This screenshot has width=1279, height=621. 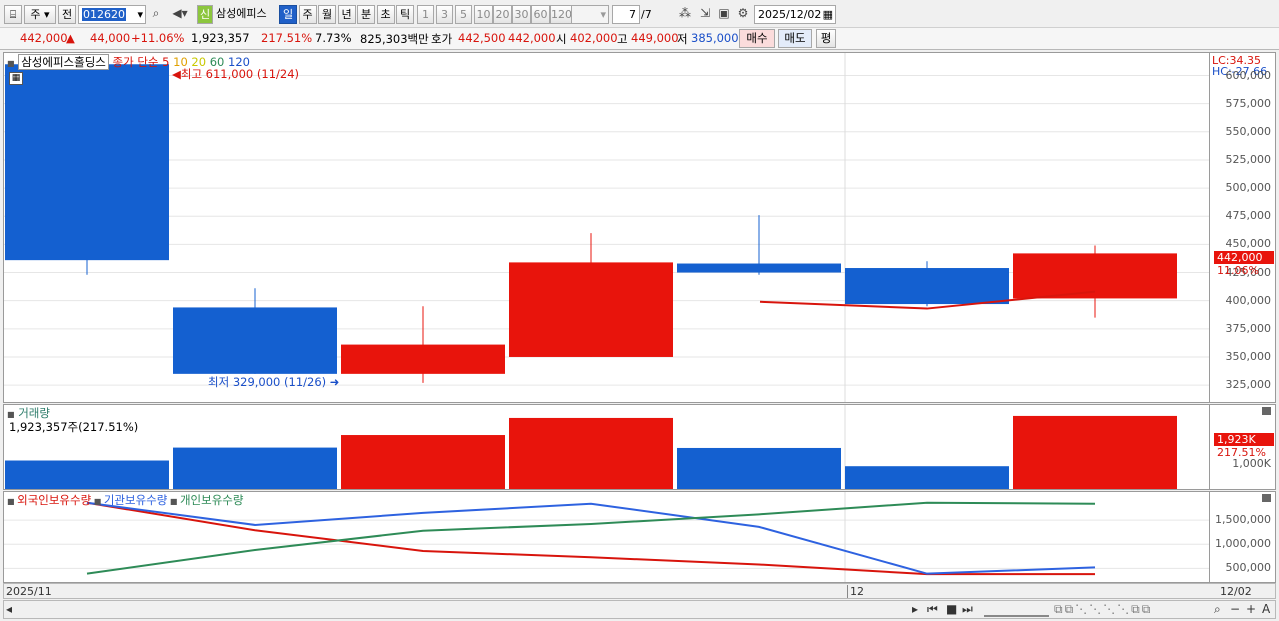 I want to click on period-tab: 주, so click(x=307, y=14).